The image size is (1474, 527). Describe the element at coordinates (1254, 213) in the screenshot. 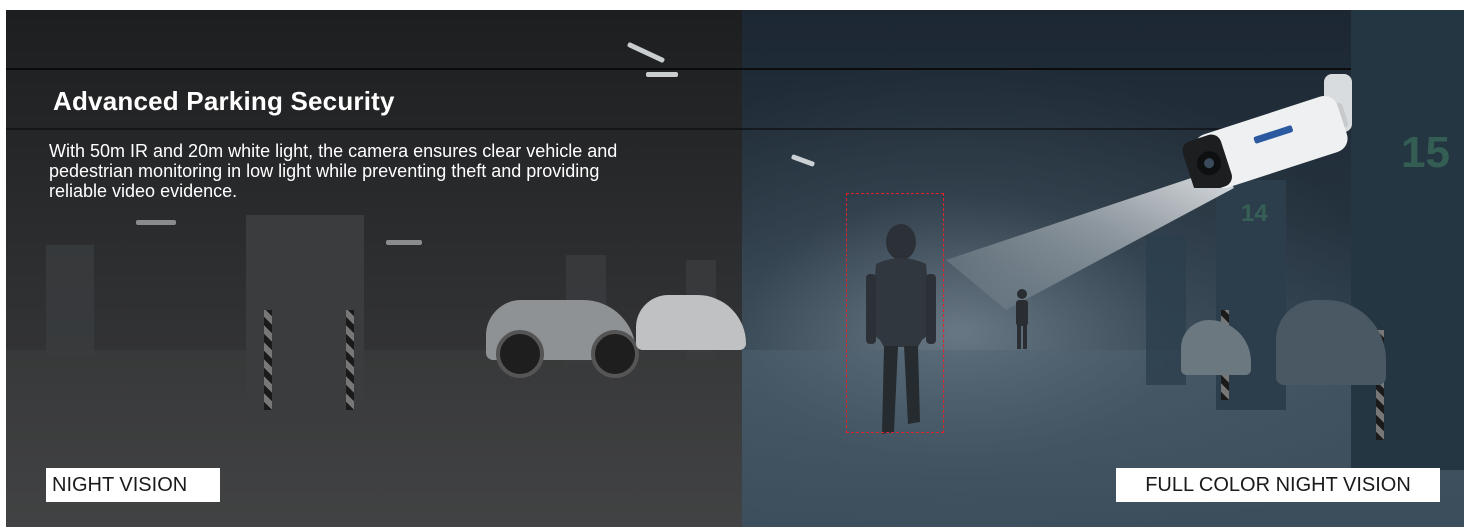

I see `bay-marker: 14` at that location.